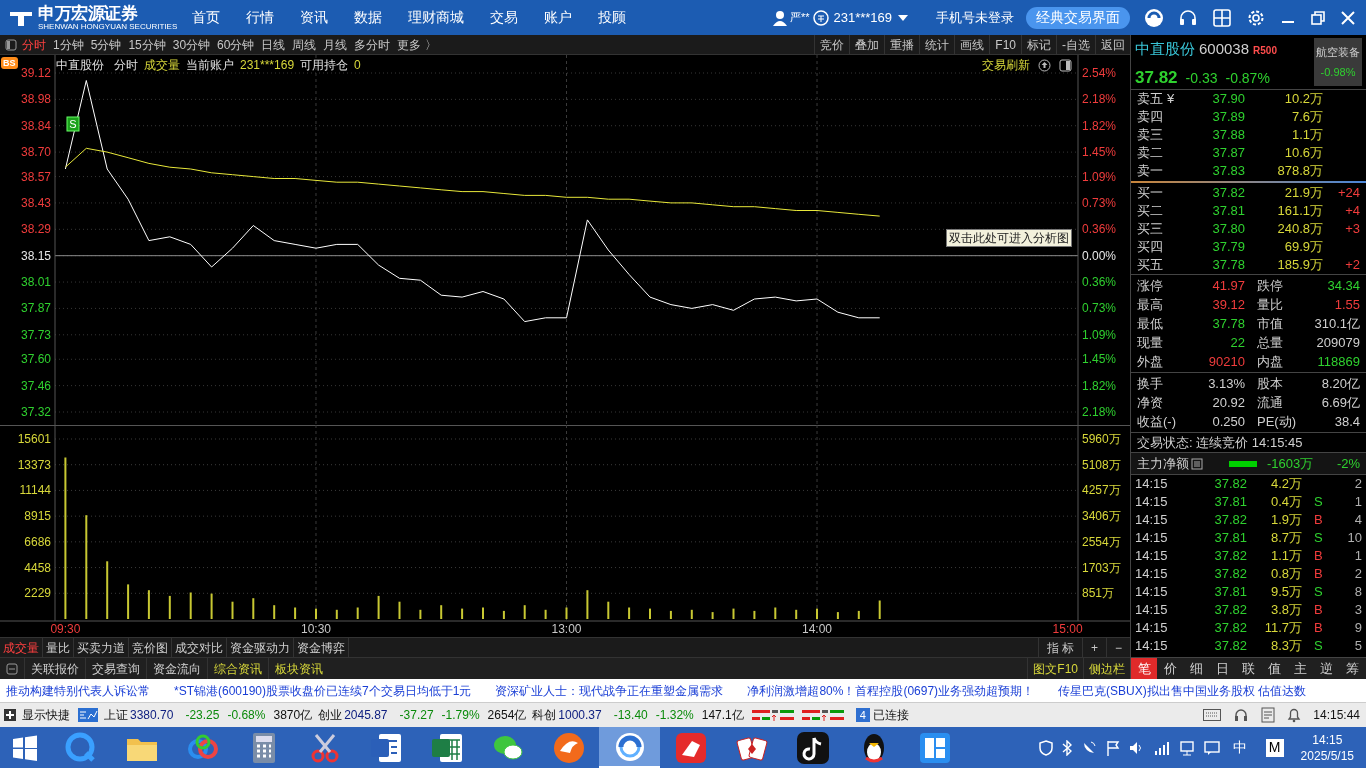  What do you see at coordinates (1222, 17) in the screenshot?
I see `grid-icon` at bounding box center [1222, 17].